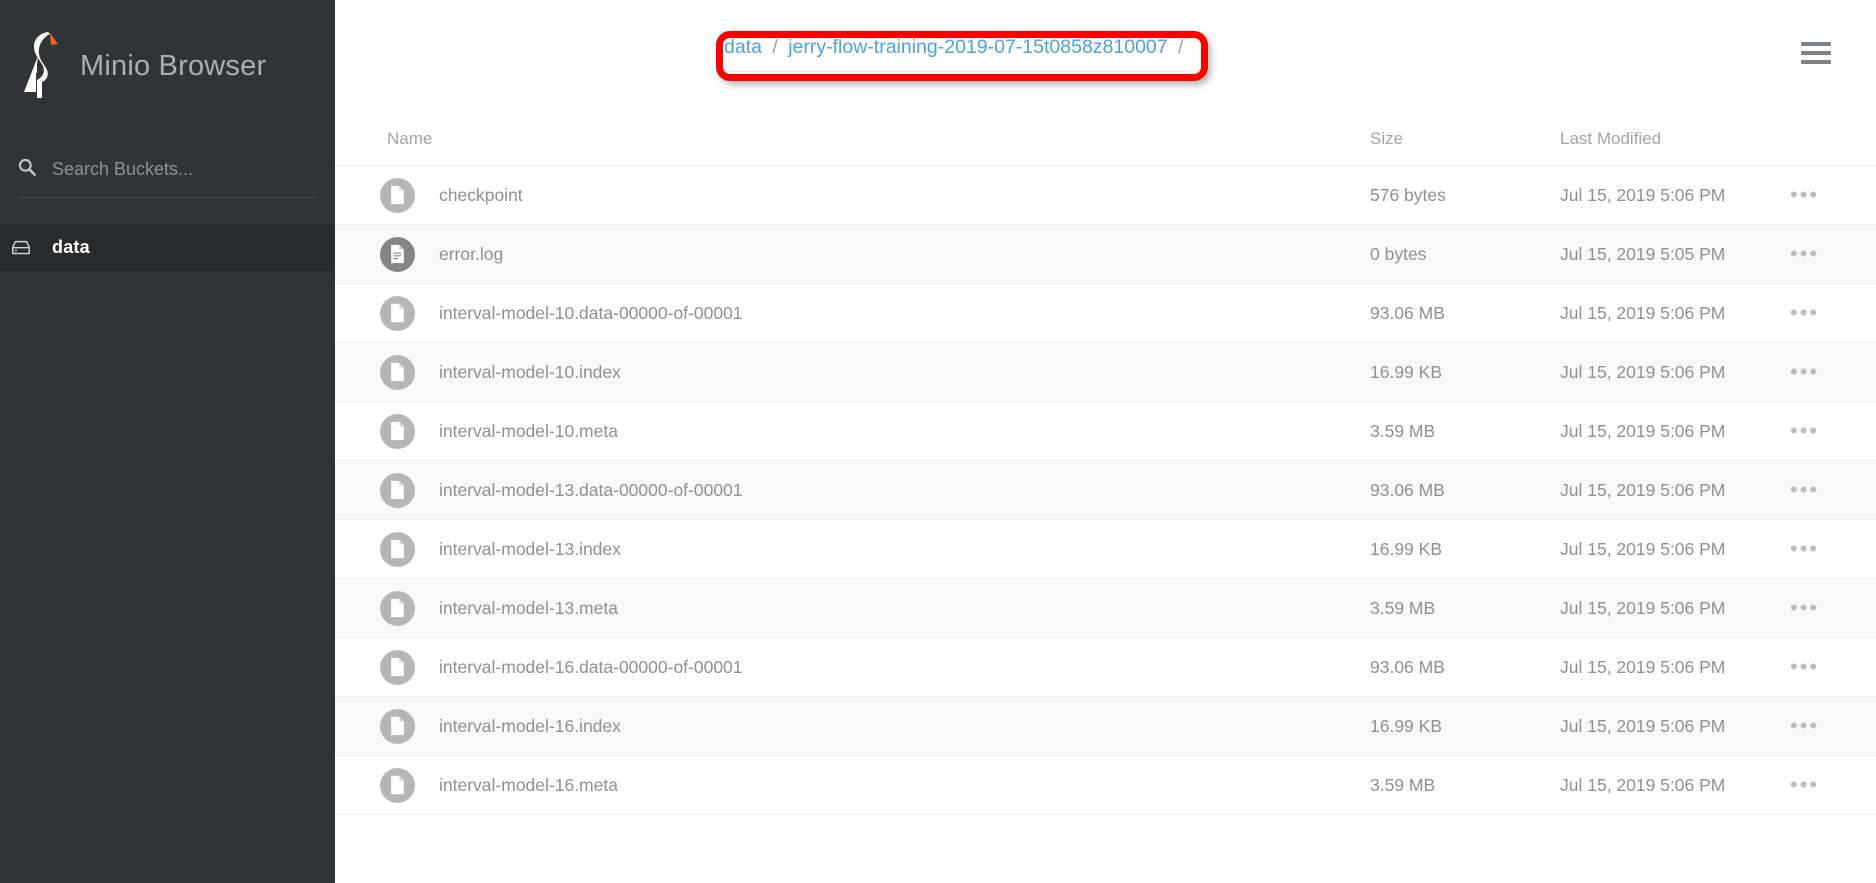  I want to click on file-name-label: interval-model-10.index, so click(530, 371).